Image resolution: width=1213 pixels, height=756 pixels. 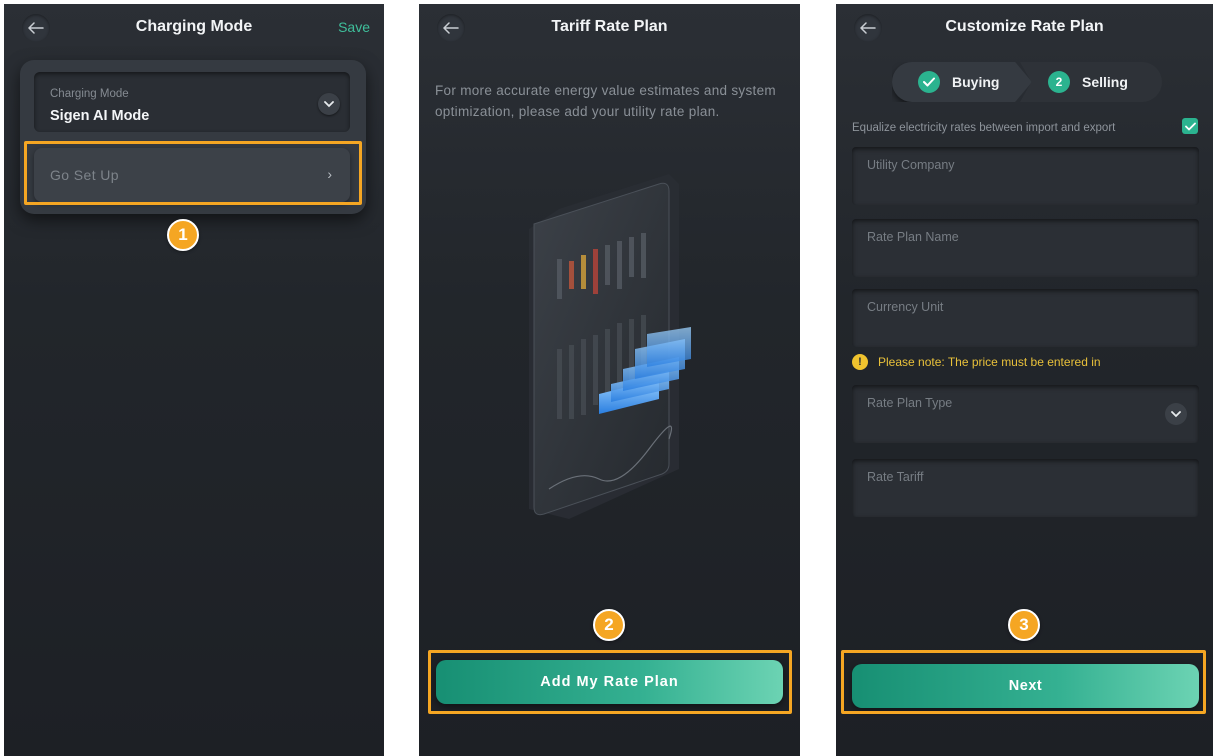 I want to click on rate-plan-name-label: Rate Plan Name, so click(x=913, y=237).